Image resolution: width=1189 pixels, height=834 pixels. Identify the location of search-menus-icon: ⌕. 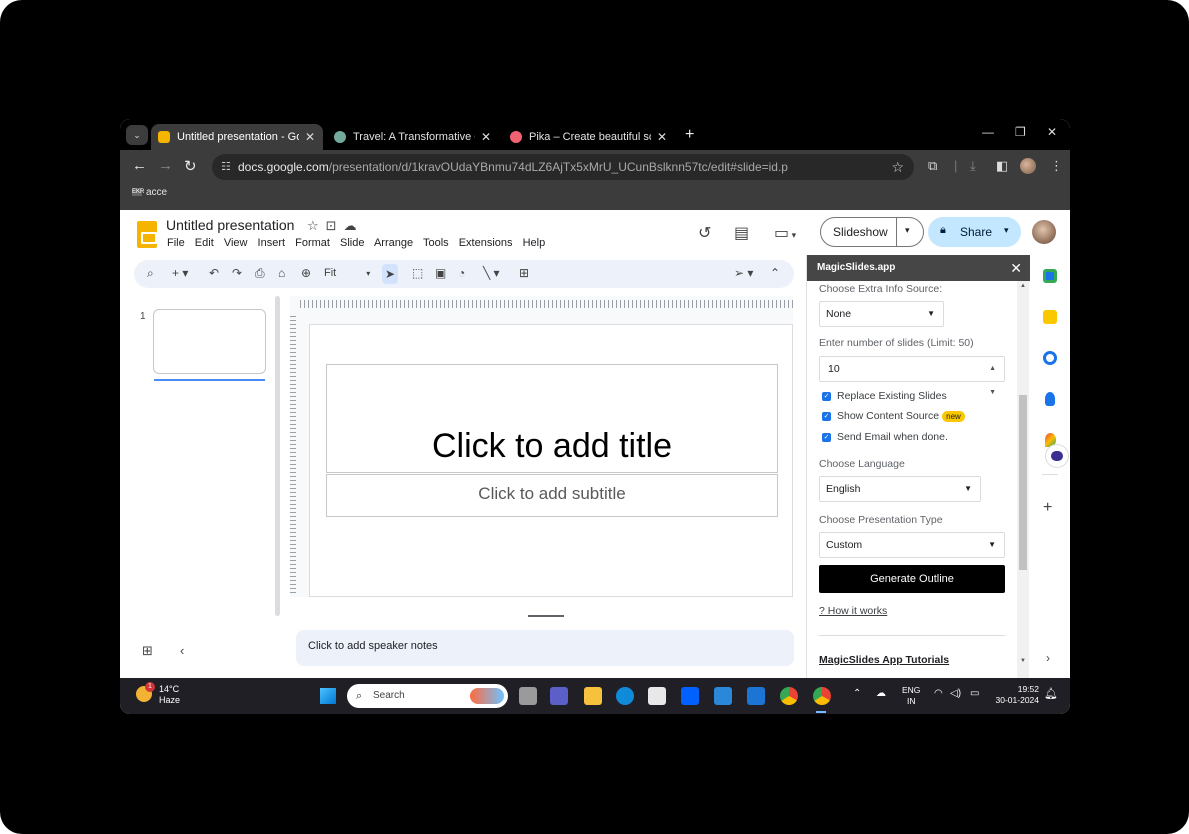
(150, 273).